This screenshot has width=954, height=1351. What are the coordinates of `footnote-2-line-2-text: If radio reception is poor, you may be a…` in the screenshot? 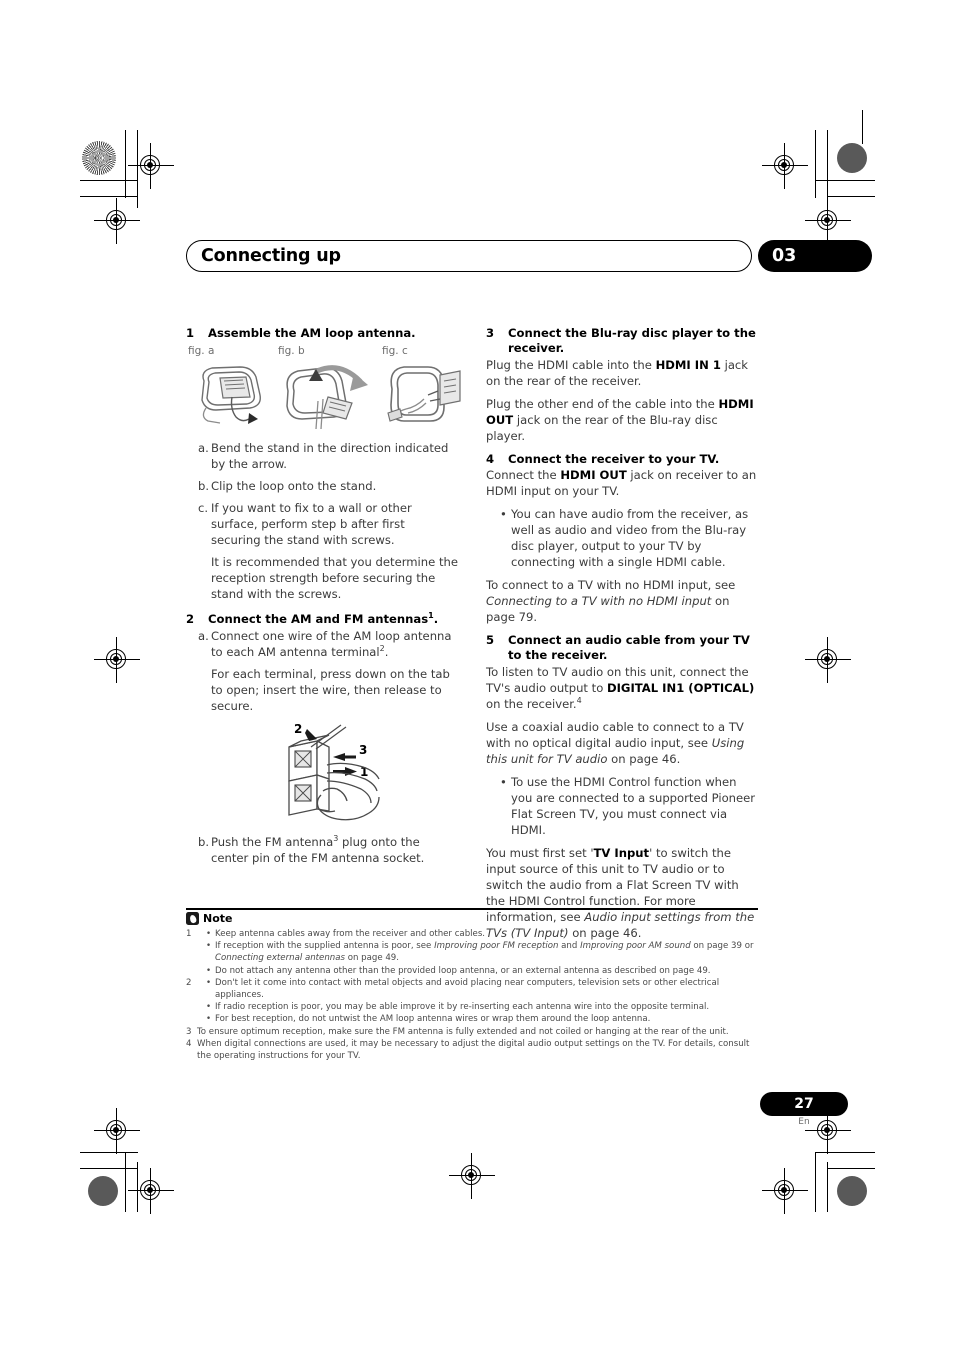 It's located at (462, 1007).